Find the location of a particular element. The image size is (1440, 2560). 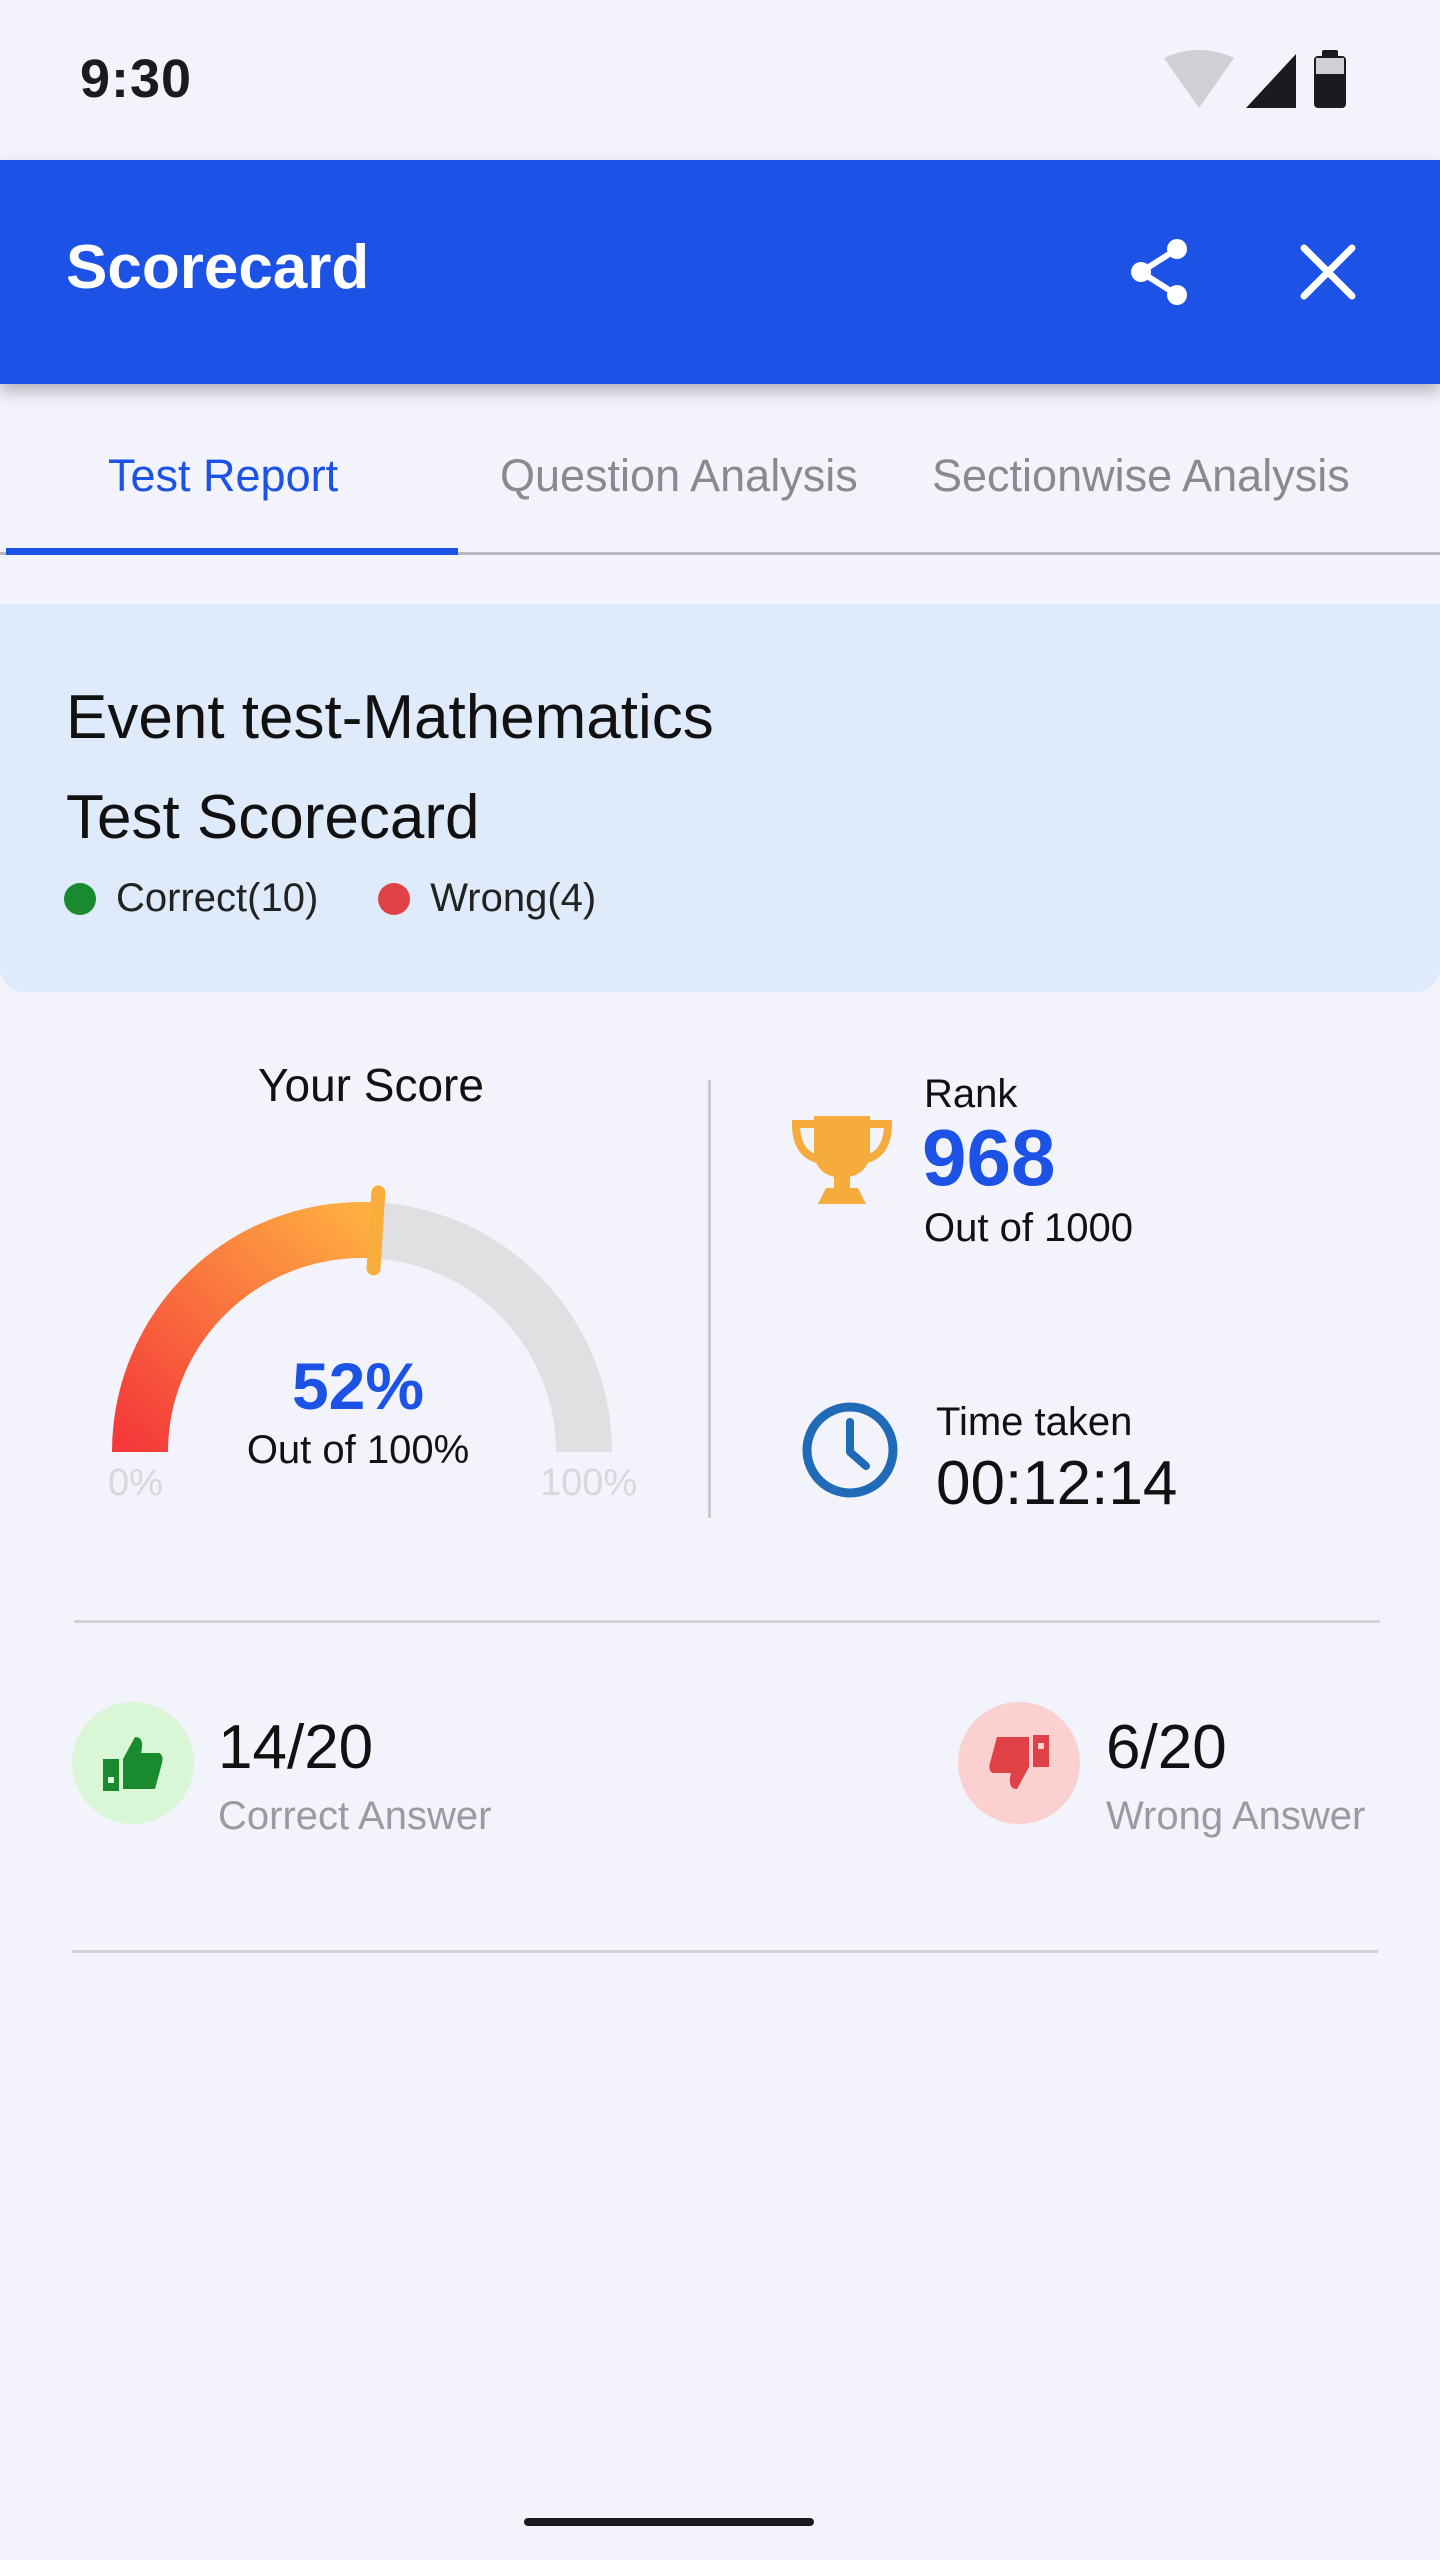

correct-answer-badge is located at coordinates (133, 1763).